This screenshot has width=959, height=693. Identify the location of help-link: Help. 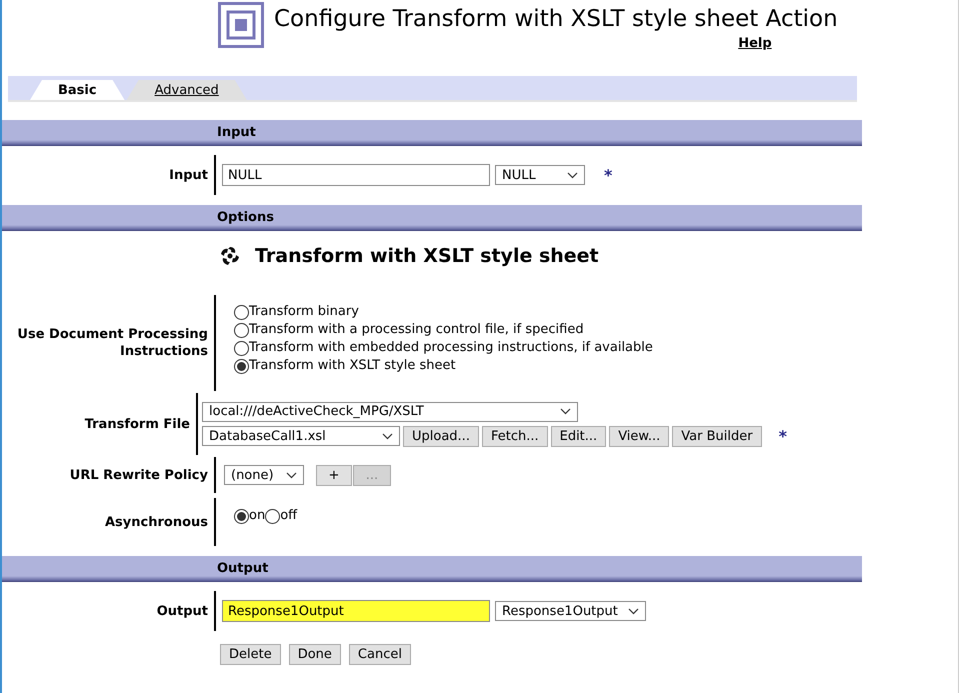
(755, 43).